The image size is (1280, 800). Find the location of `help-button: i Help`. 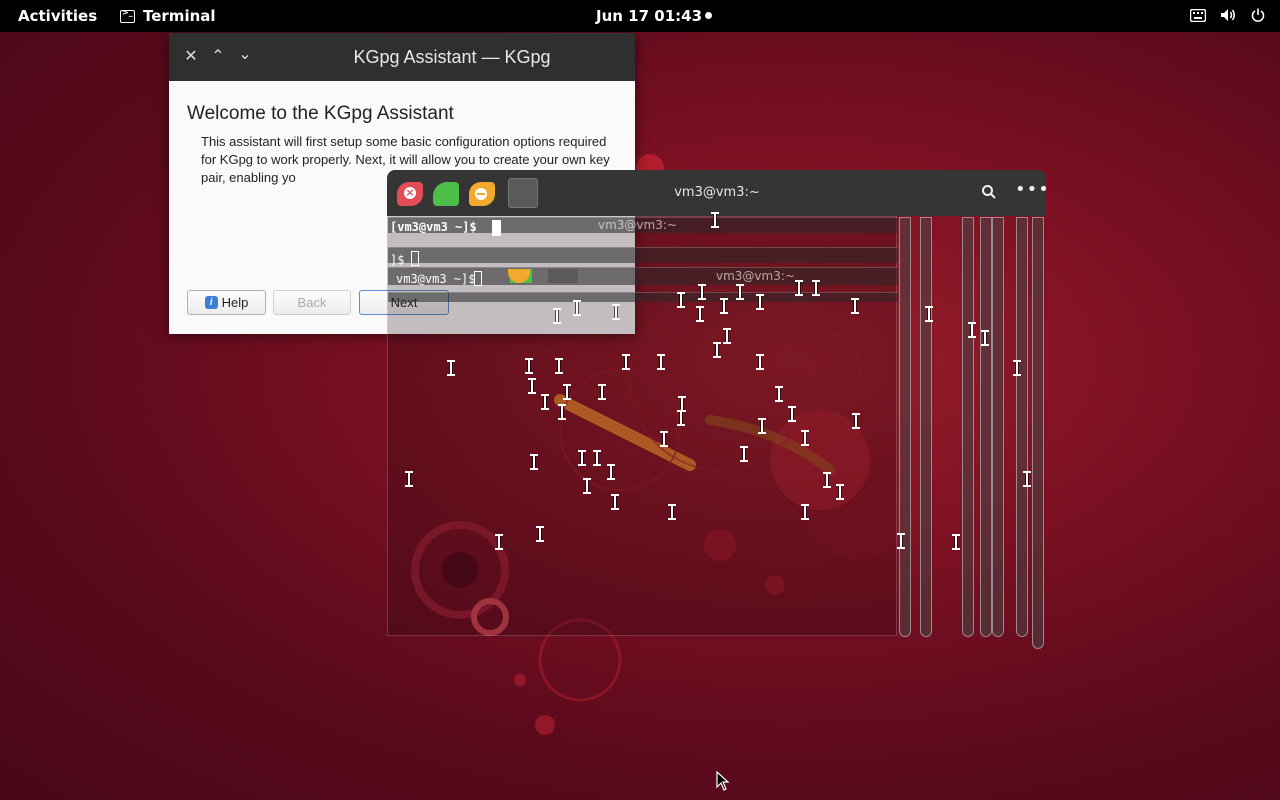

help-button: i Help is located at coordinates (226, 302).